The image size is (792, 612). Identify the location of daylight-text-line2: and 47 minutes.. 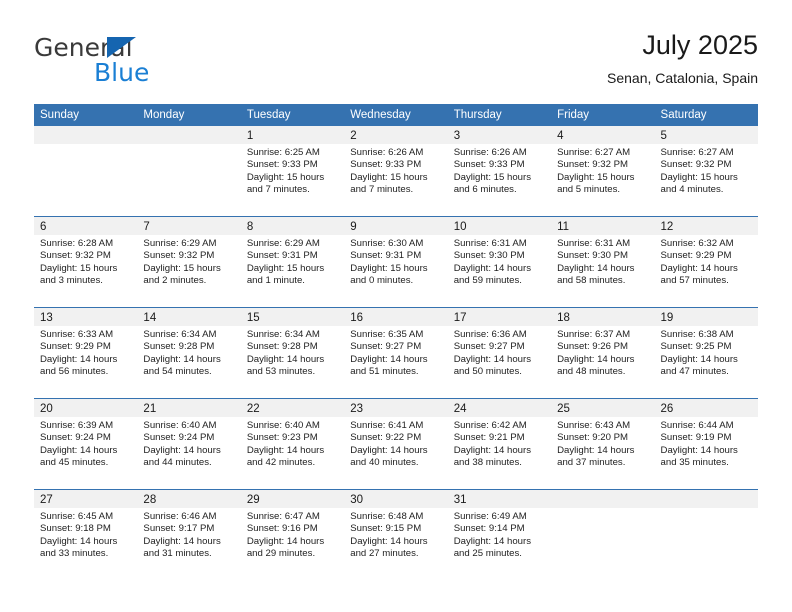
(694, 372).